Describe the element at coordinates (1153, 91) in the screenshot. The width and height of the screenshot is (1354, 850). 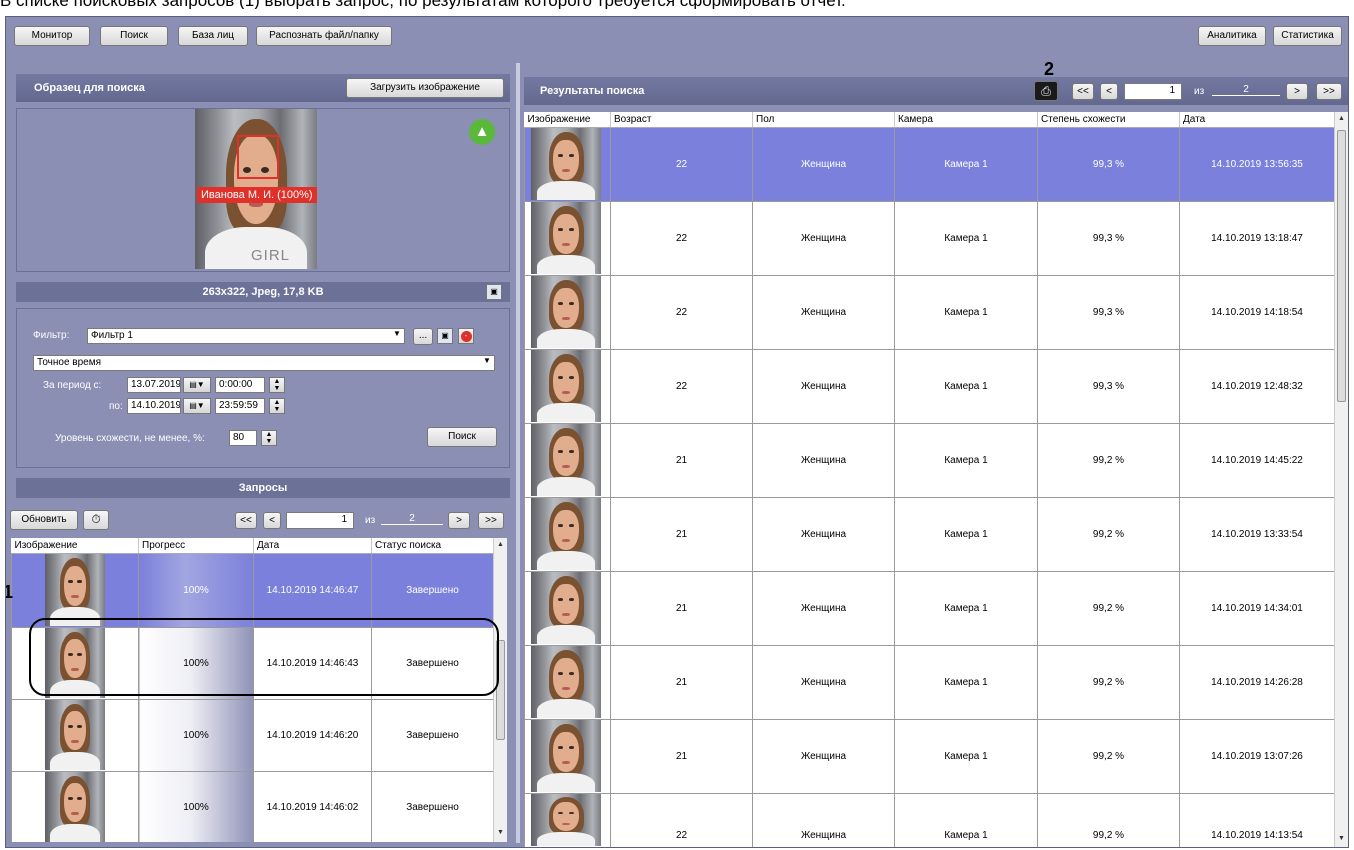
I see `results-page-field: 1` at that location.